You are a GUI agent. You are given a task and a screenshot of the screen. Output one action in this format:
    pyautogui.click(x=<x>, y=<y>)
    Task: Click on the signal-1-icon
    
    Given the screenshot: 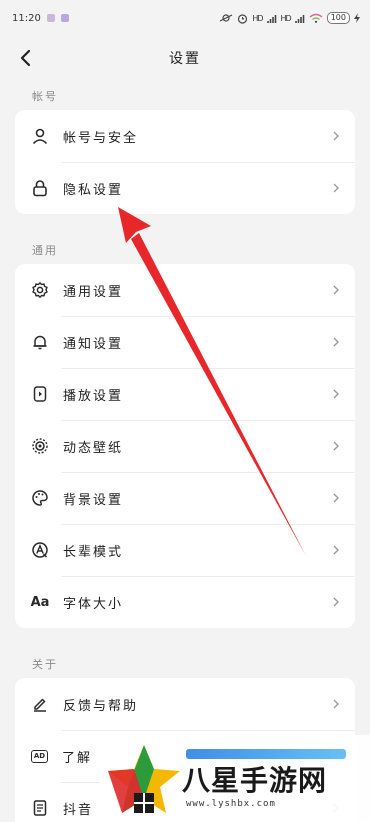 What is the action you would take?
    pyautogui.click(x=271, y=18)
    